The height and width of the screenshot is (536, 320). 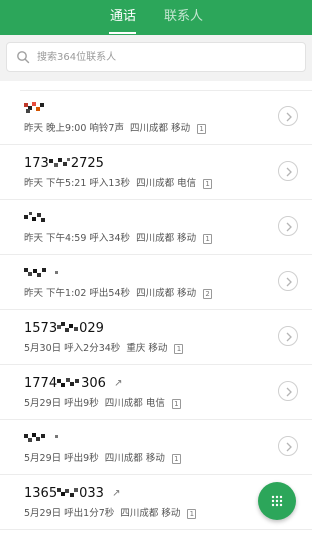 I want to click on search-input, so click(x=167, y=57).